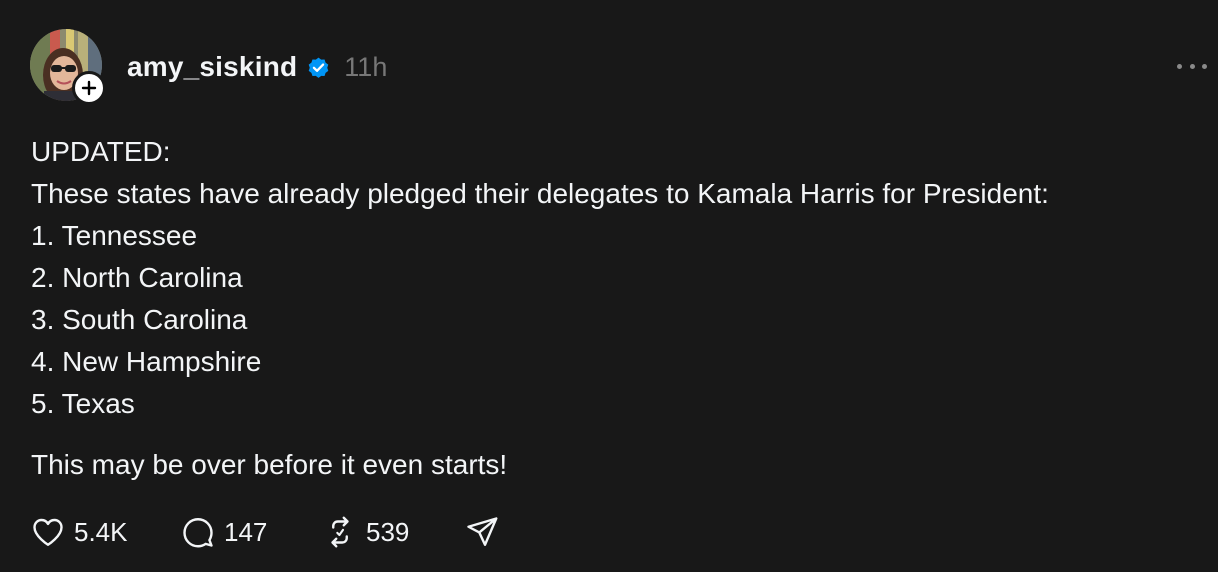  What do you see at coordinates (198, 533) in the screenshot?
I see `comment-icon` at bounding box center [198, 533].